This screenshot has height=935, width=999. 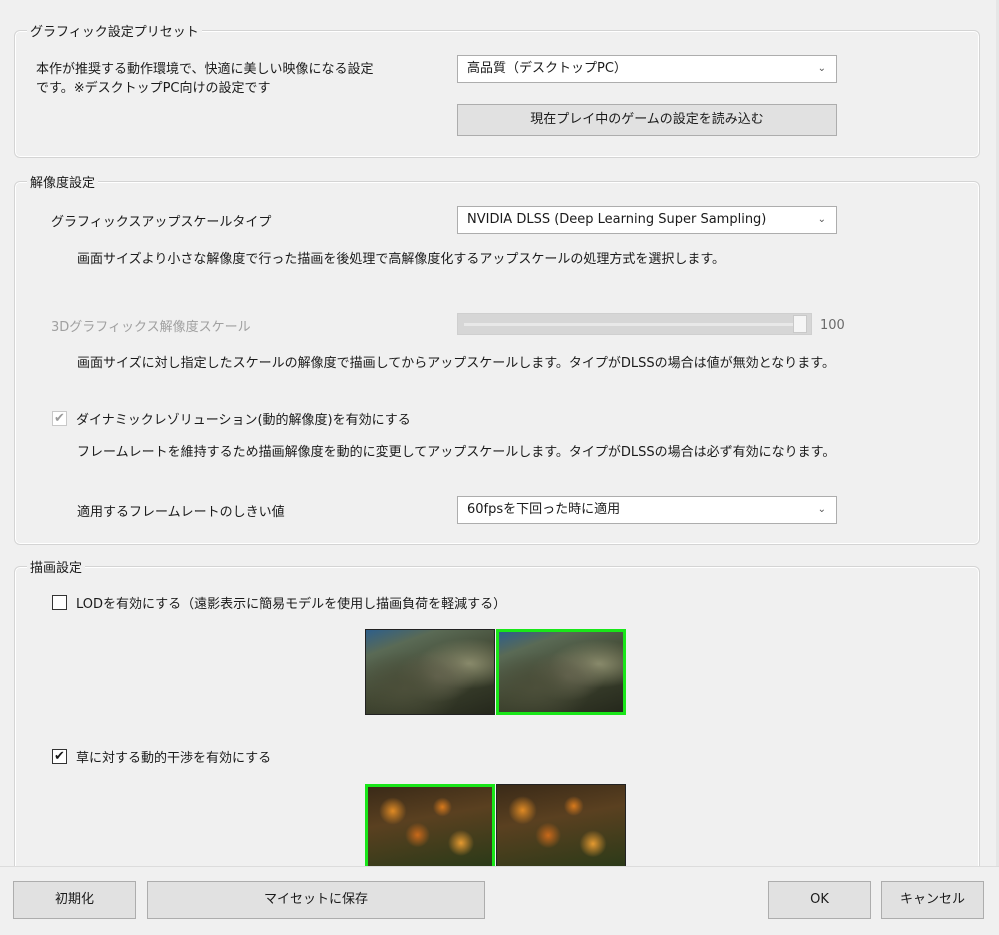 What do you see at coordinates (74, 900) in the screenshot?
I see `reset-button: 初期化` at bounding box center [74, 900].